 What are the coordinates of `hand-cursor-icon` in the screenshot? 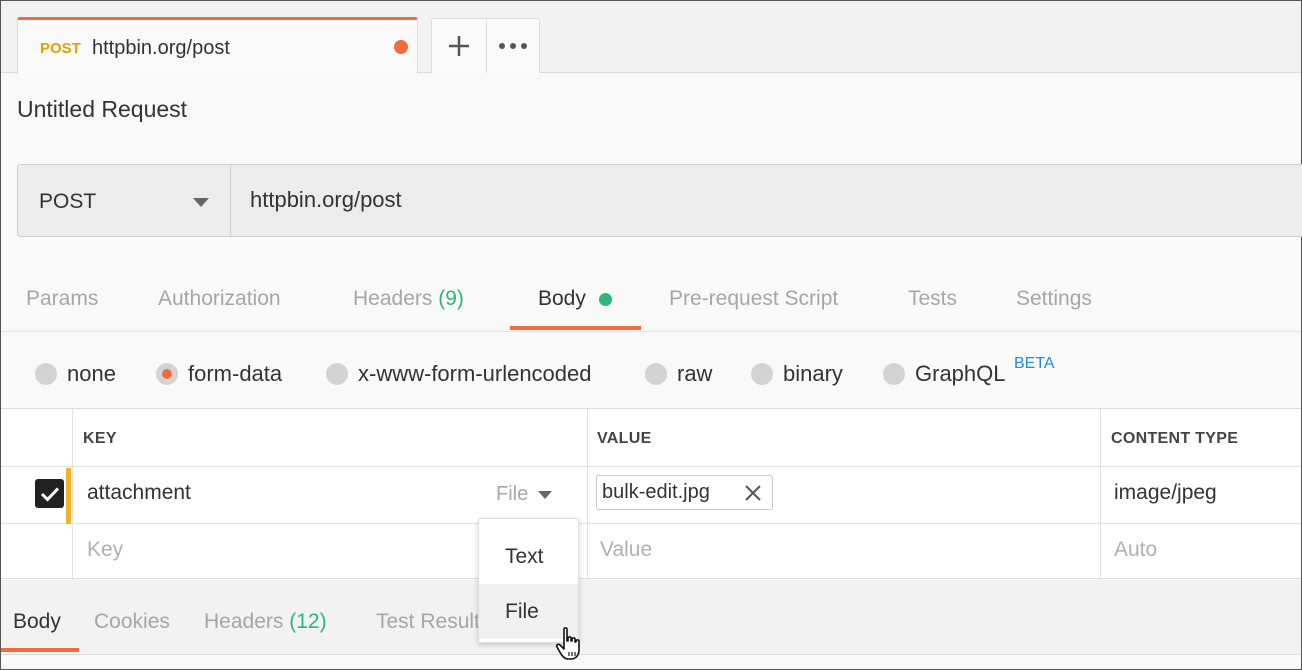 It's located at (567, 643).